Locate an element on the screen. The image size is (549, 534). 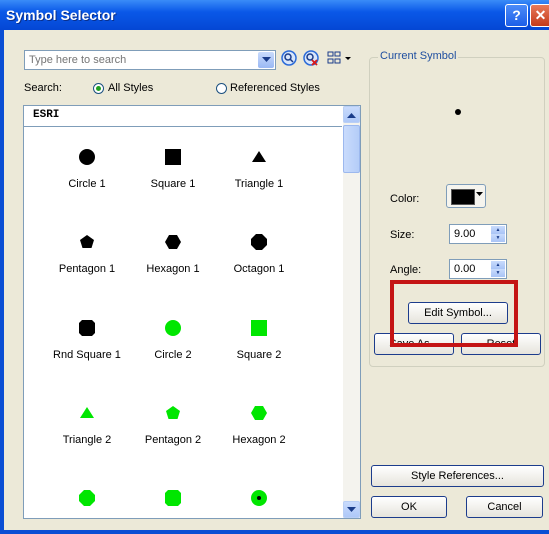
size-spinner: 9.00 ▲ ▼ is located at coordinates (478, 234).